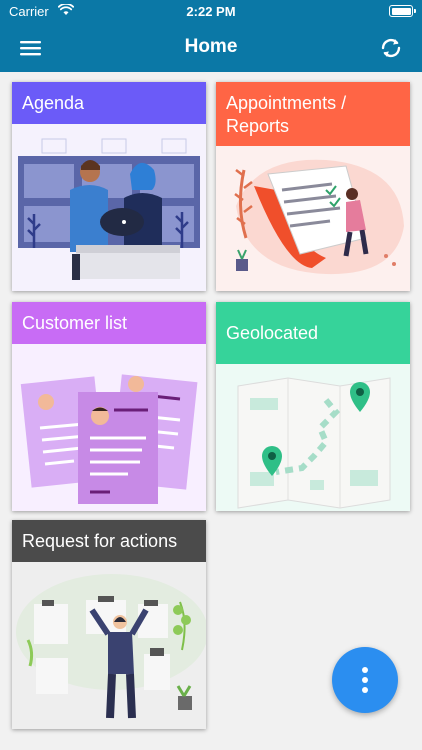 The width and height of the screenshot is (422, 750). I want to click on customer-list-illustration, so click(109, 427).